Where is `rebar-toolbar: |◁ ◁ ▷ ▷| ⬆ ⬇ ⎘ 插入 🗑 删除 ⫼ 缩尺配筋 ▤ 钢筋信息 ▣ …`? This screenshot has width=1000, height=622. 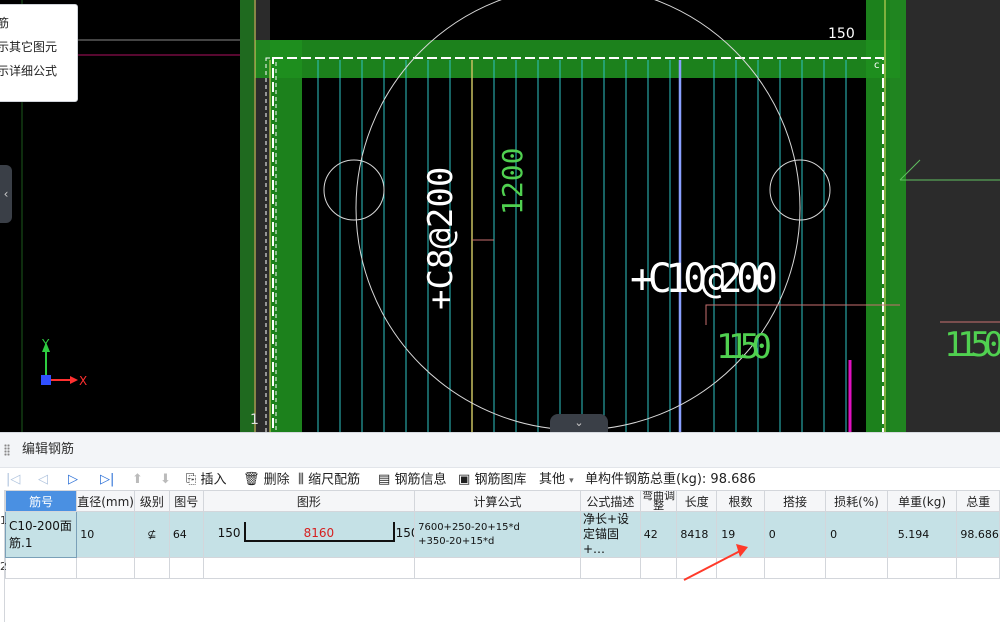
rebar-toolbar: |◁ ◁ ▷ ▷| ⬆ ⬇ ⎘ 插入 🗑 删除 ⫼ 缩尺配筋 ▤ 钢筋信息 ▣ … is located at coordinates (500, 480).